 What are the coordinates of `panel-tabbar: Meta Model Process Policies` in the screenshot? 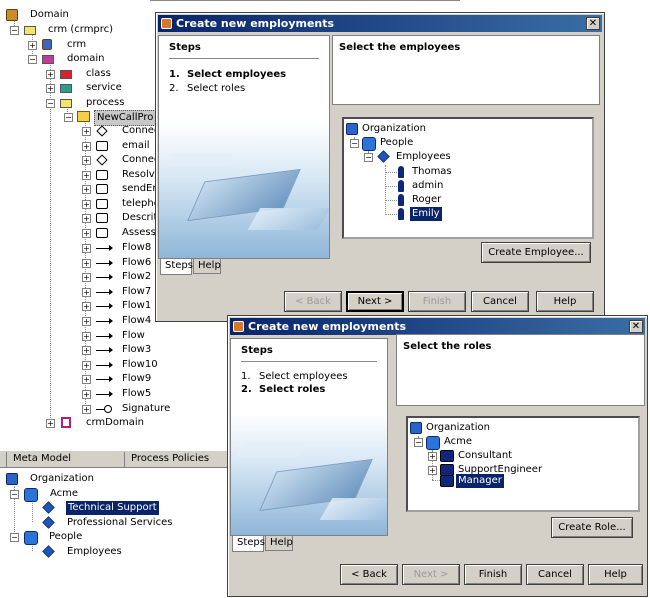 It's located at (114, 459).